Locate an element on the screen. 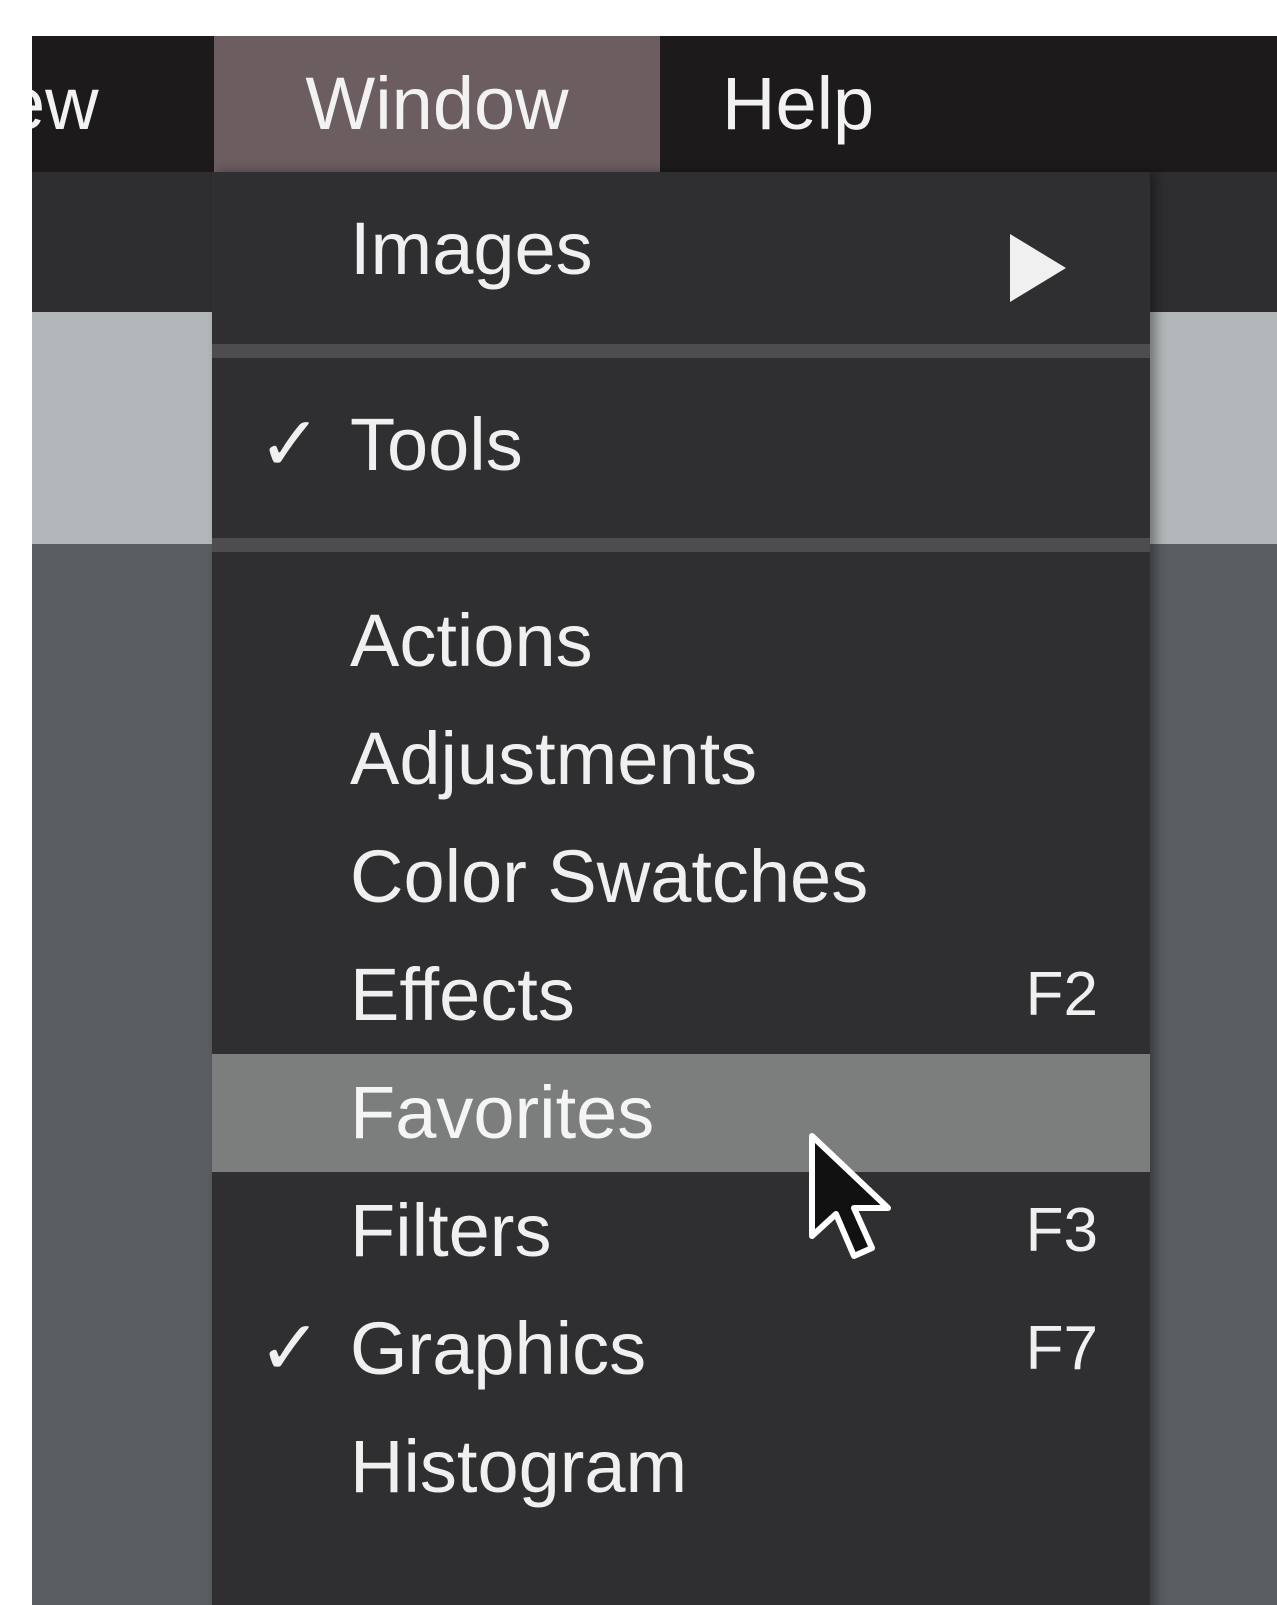  menubar-item-window-label: Window is located at coordinates (437, 103).